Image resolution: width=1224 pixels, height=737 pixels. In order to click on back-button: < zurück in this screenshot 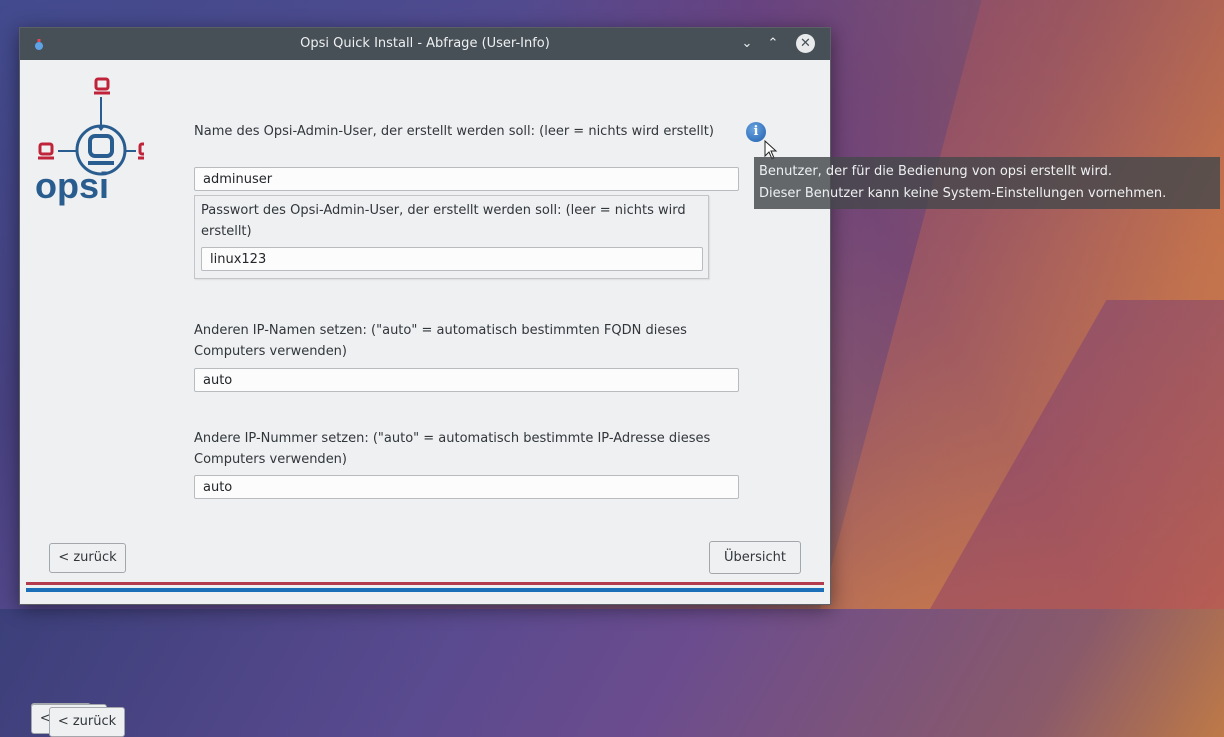, I will do `click(87, 722)`.